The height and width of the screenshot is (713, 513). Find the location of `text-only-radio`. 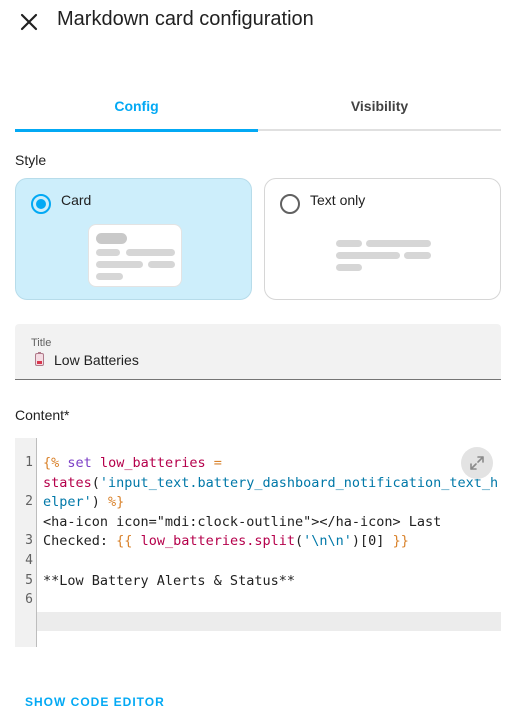

text-only-radio is located at coordinates (290, 204).